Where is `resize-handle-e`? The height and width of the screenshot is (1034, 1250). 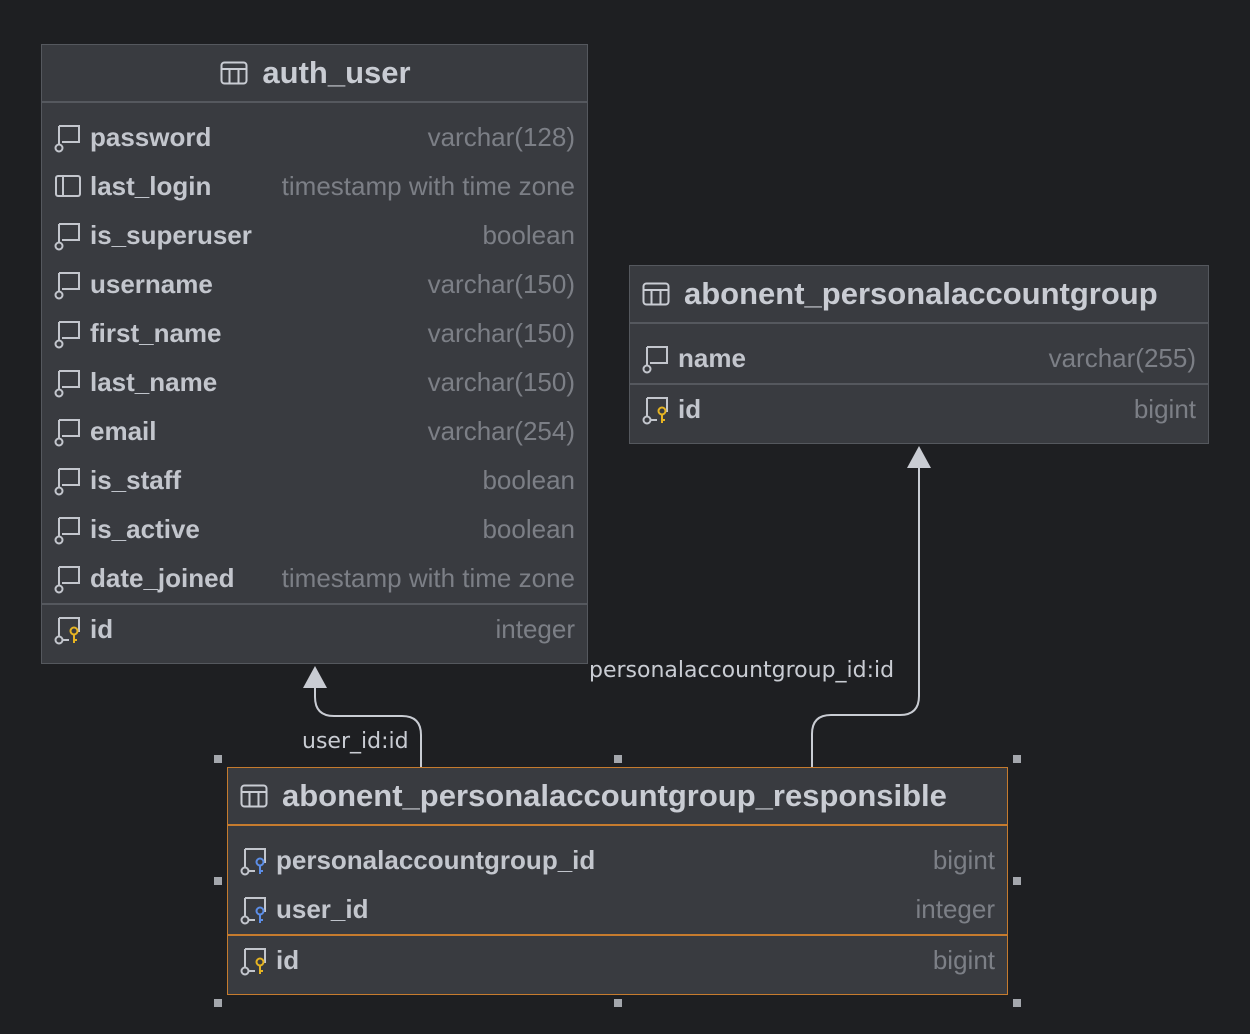
resize-handle-e is located at coordinates (1017, 881).